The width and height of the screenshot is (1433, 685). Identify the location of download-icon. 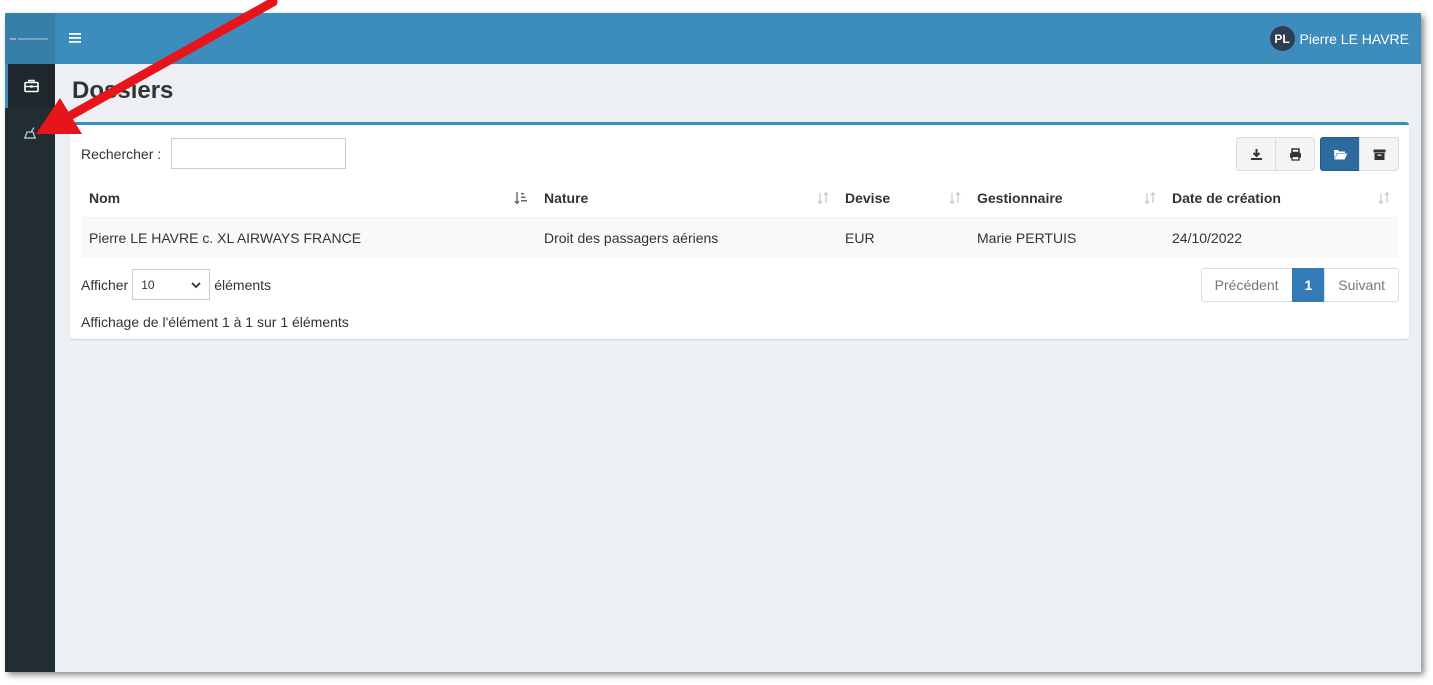
(1256, 154).